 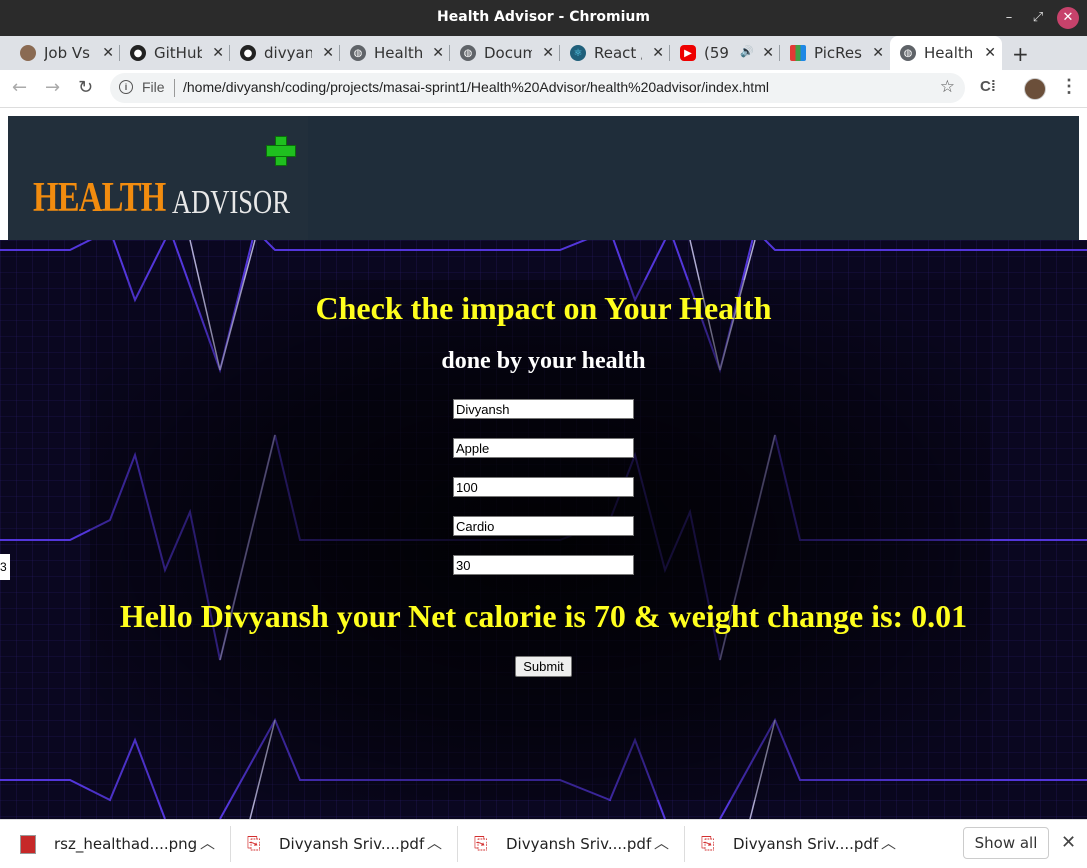 What do you see at coordinates (988, 86) in the screenshot?
I see `extension-icon: C⁞` at bounding box center [988, 86].